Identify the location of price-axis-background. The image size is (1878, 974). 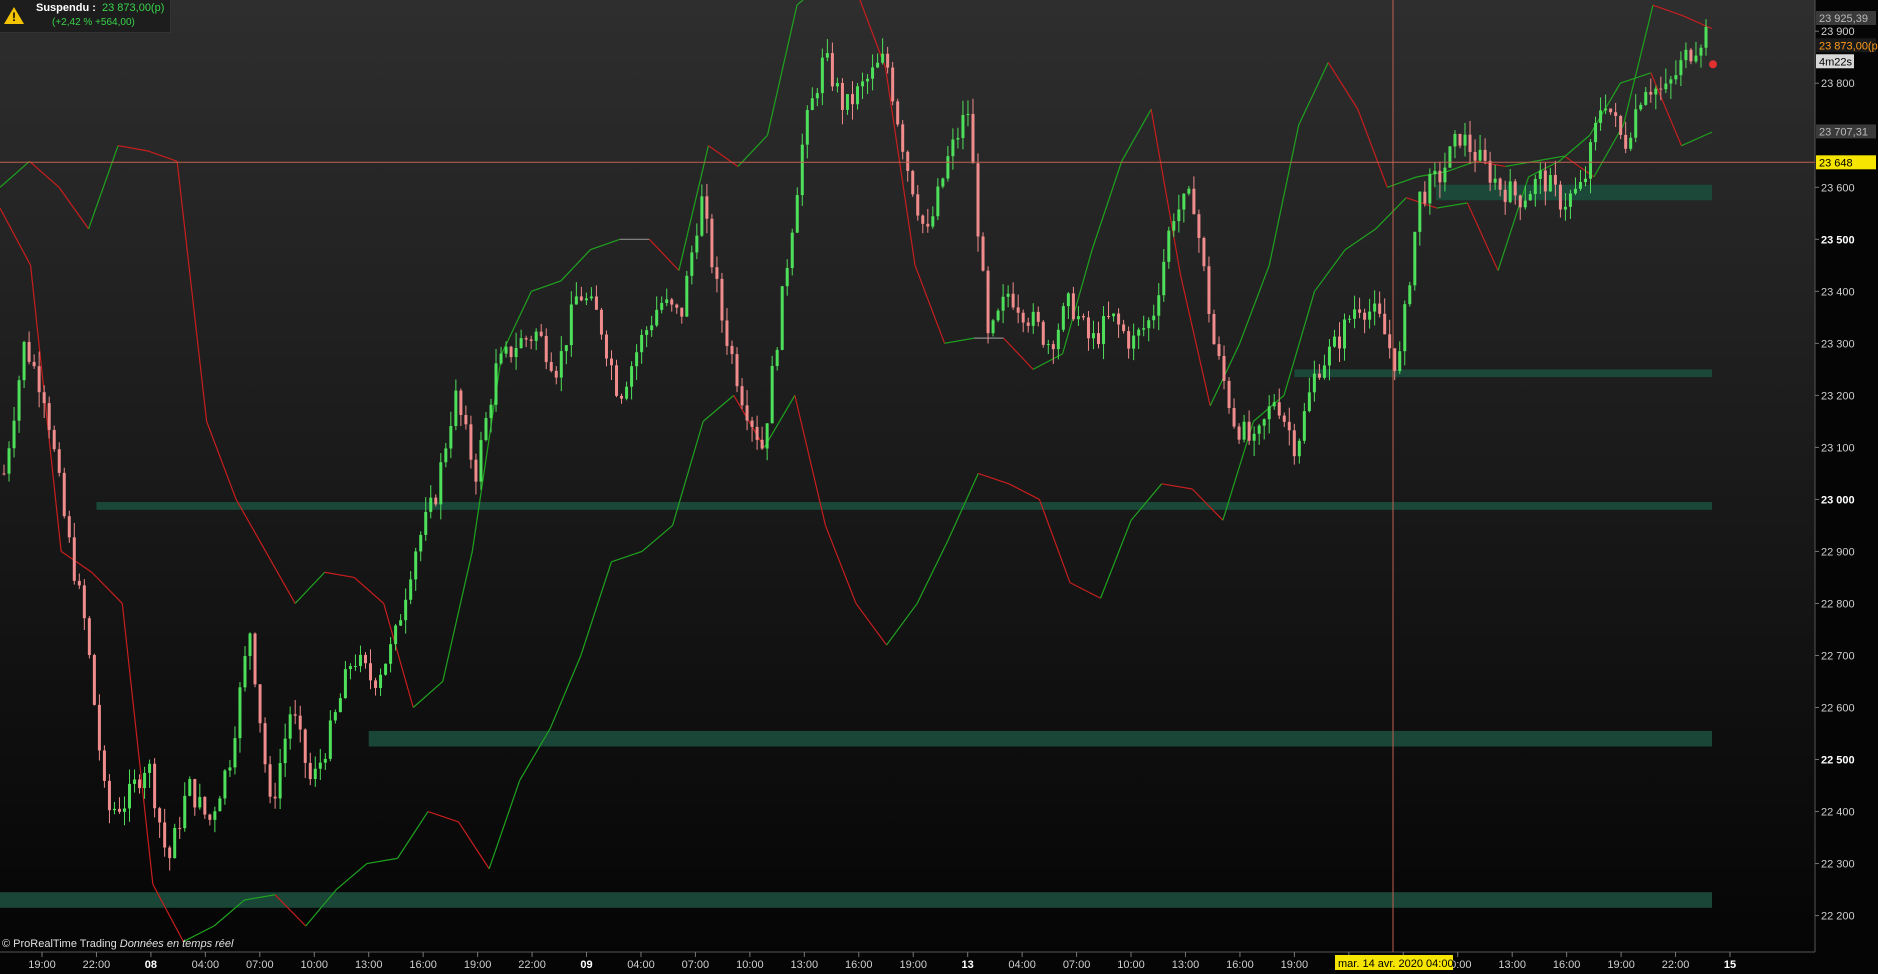
(1846, 487).